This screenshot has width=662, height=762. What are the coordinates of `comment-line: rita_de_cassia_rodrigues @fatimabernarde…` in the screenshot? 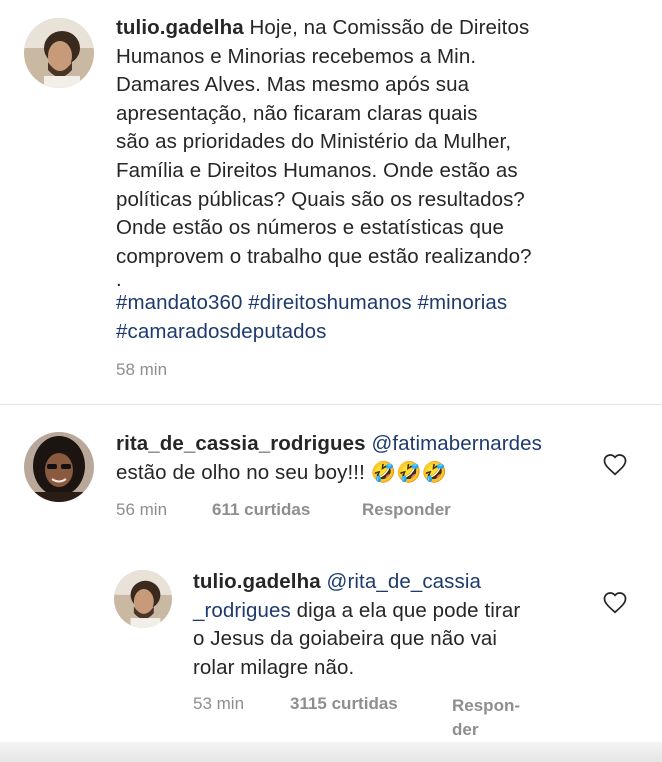 It's located at (376, 444).